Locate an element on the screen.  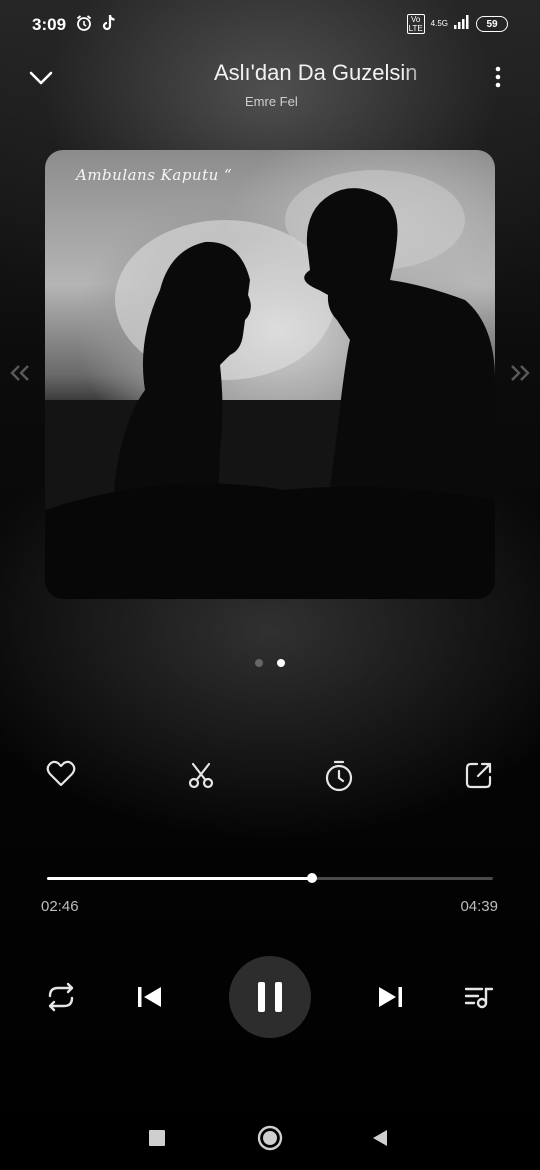
home-button is located at coordinates (270, 1140).